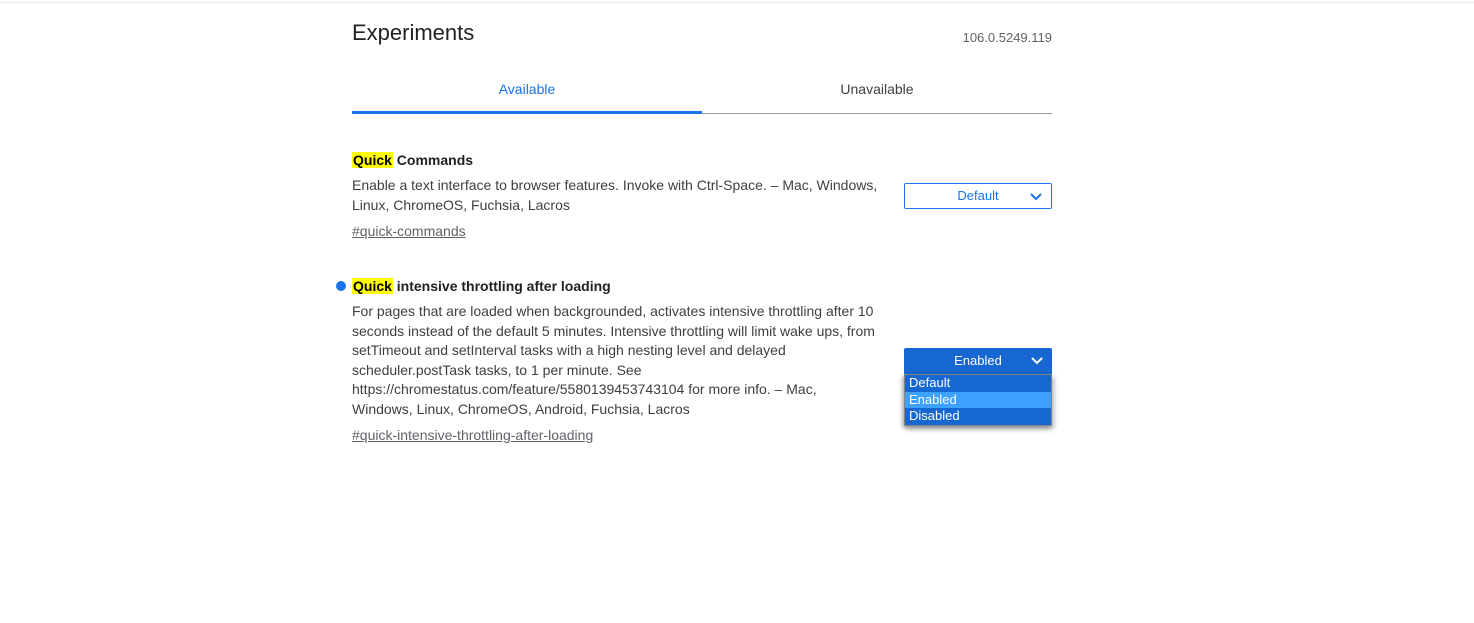  Describe the element at coordinates (527, 97) in the screenshot. I see `tab-available: Available` at that location.